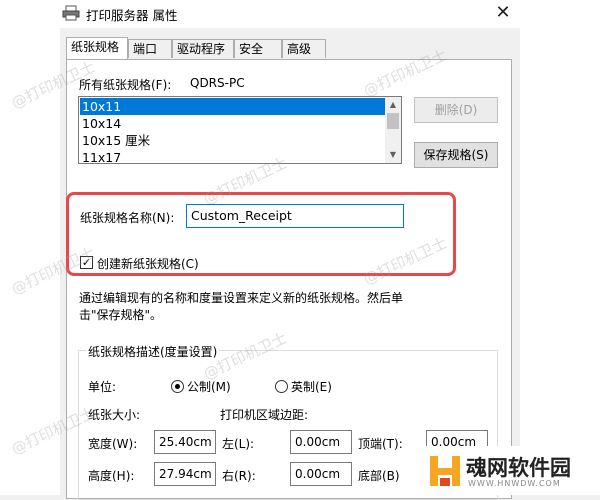 This screenshot has width=600, height=500. I want to click on measurements-group-title: 纸张规格描述(度量设置), so click(153, 351).